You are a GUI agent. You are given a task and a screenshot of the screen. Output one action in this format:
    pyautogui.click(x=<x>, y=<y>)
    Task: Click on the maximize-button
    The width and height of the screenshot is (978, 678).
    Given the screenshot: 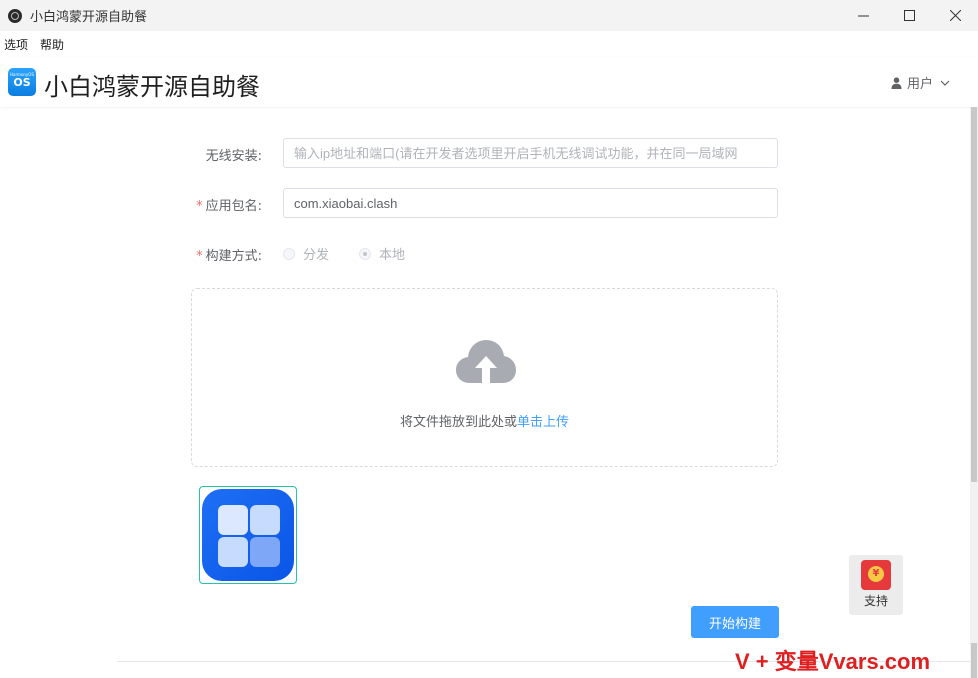 What is the action you would take?
    pyautogui.click(x=909, y=15)
    